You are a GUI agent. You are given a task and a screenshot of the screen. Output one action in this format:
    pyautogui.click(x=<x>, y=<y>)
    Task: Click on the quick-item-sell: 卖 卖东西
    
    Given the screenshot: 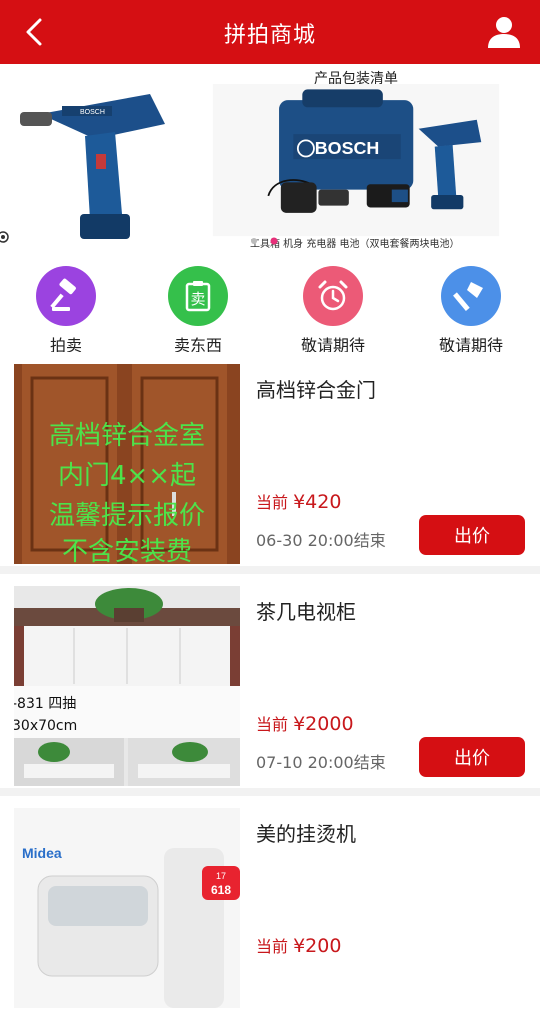 What is the action you would take?
    pyautogui.click(x=198, y=310)
    